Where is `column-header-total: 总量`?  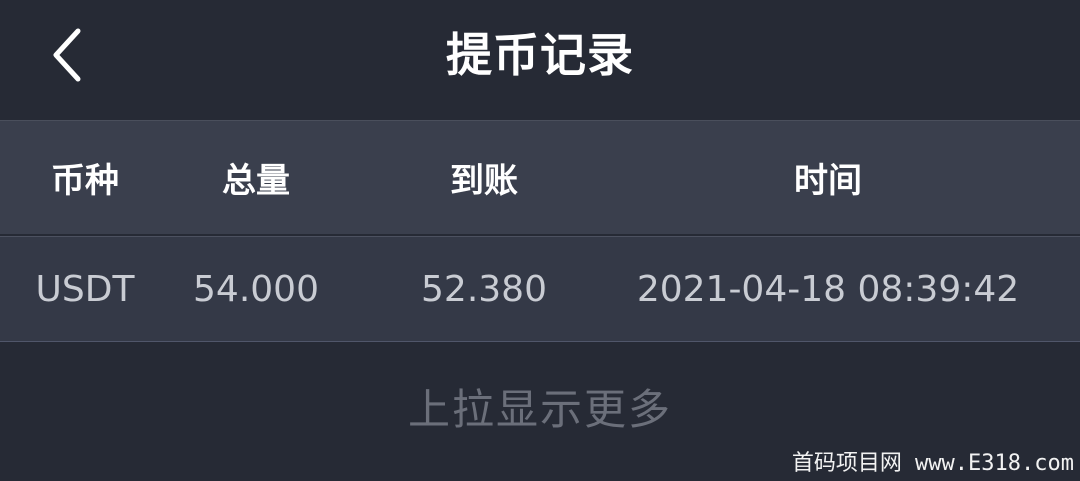
column-header-total: 总量 is located at coordinates (256, 181).